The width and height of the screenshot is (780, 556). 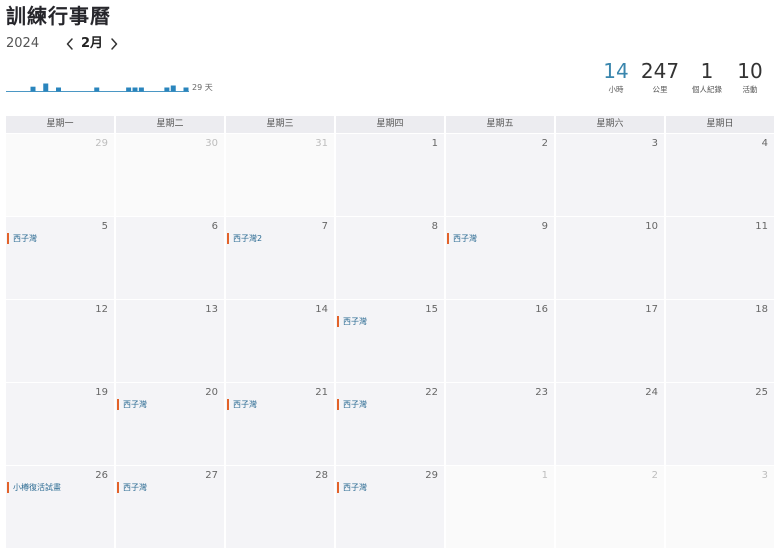 What do you see at coordinates (720, 341) in the screenshot?
I see `calendar-day-cell: 18` at bounding box center [720, 341].